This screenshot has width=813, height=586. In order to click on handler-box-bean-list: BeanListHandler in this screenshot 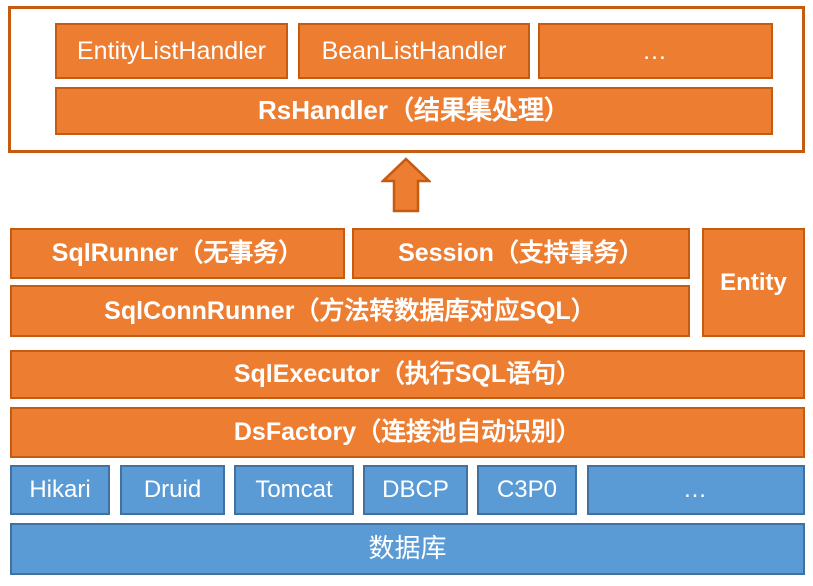, I will do `click(414, 51)`.